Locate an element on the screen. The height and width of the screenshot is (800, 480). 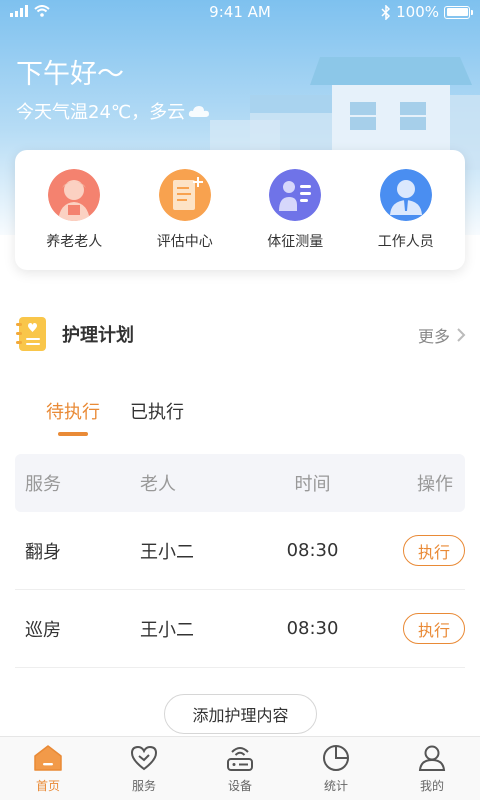
battery-percent: 100% is located at coordinates (417, 12).